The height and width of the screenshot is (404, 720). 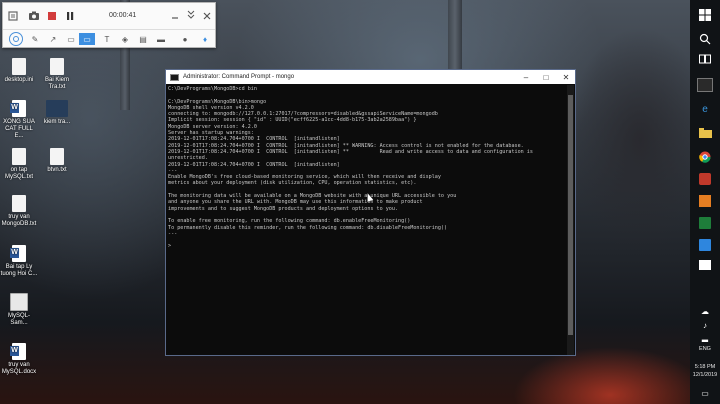 I want to click on chrome-icon, so click(x=705, y=157).